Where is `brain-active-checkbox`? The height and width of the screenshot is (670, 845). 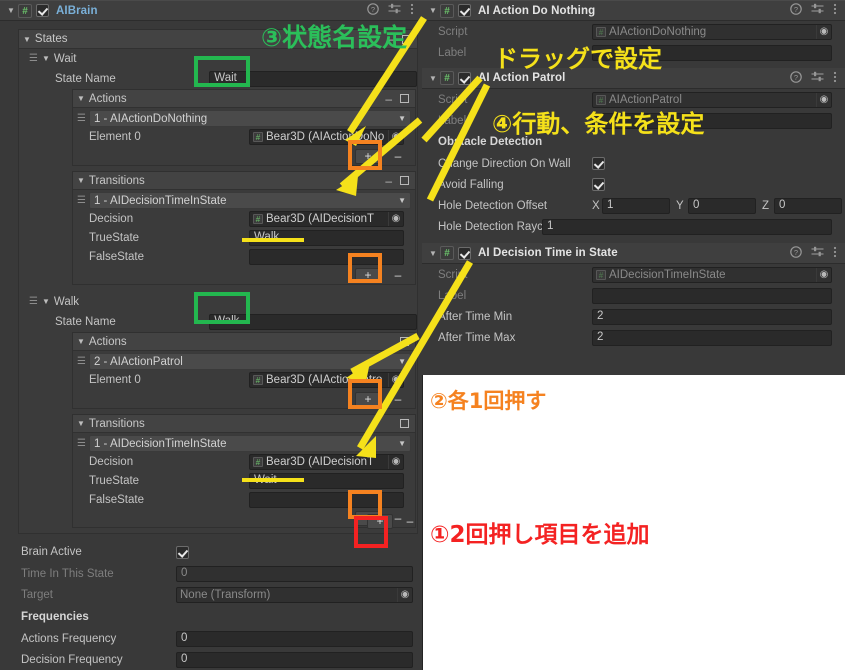
brain-active-checkbox is located at coordinates (182, 552).